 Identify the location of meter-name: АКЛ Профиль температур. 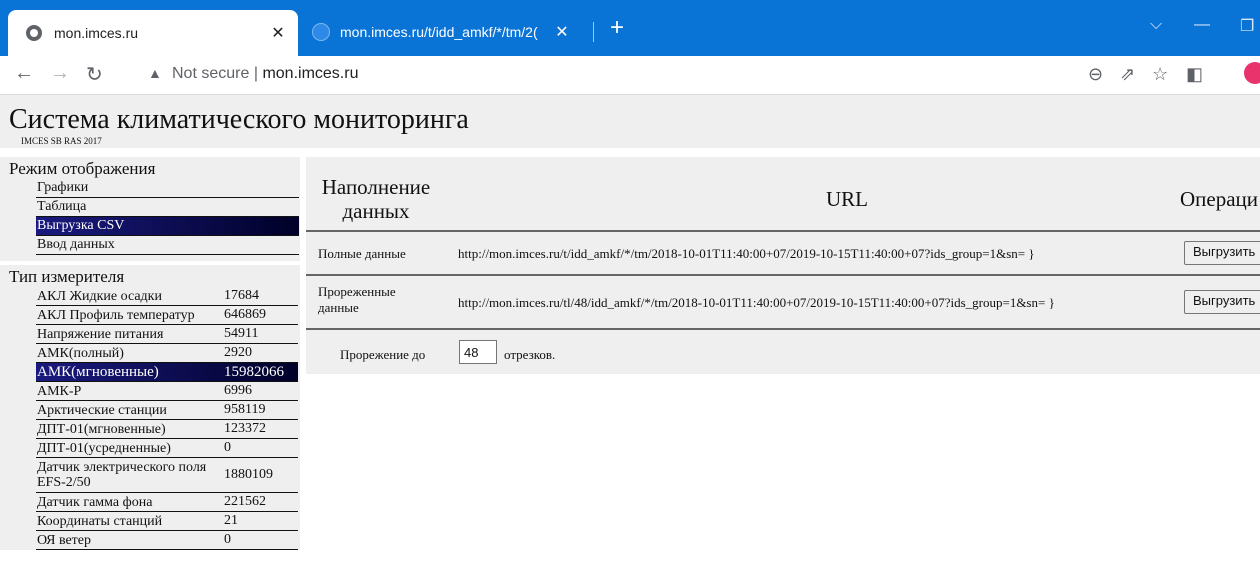
(116, 315).